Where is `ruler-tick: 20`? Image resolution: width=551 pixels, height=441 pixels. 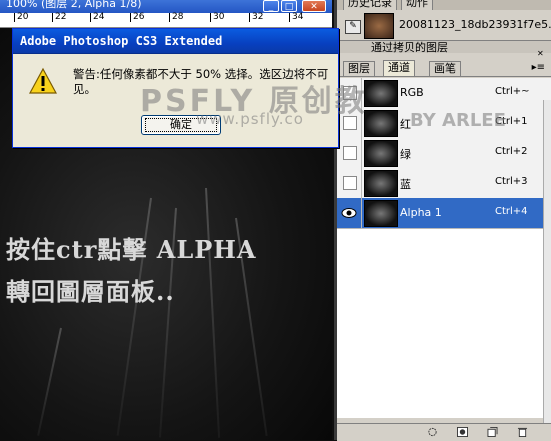
ruler-tick: 20 is located at coordinates (21, 17).